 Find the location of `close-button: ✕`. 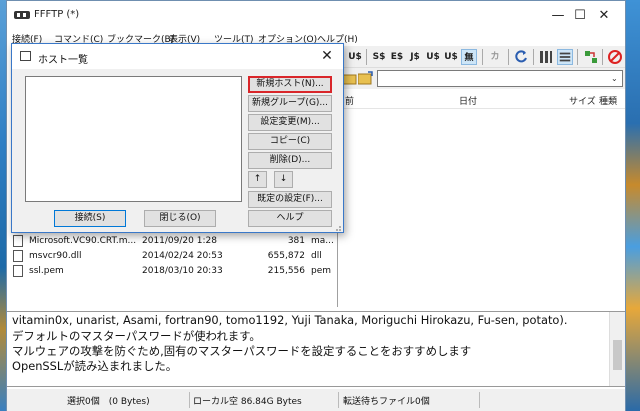

close-button: ✕ is located at coordinates (604, 15).